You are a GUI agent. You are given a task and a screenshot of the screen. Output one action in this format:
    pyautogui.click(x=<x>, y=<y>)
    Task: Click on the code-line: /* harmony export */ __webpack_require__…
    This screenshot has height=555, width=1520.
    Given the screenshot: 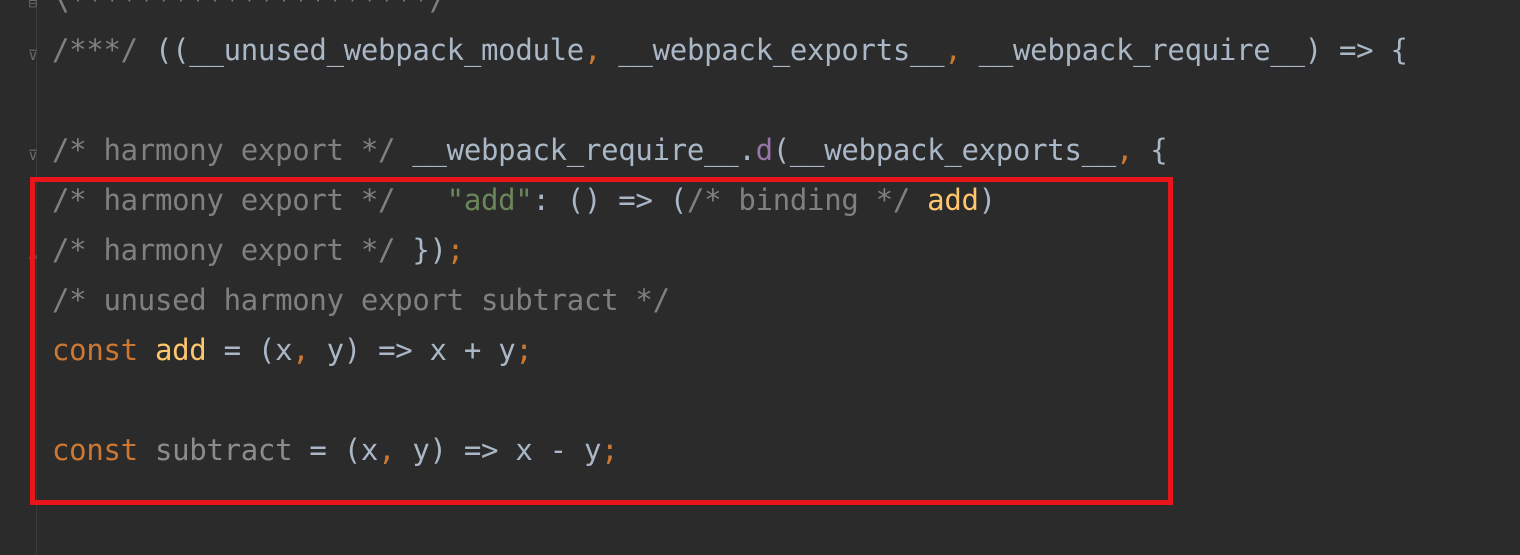 What is the action you would take?
    pyautogui.click(x=730, y=150)
    